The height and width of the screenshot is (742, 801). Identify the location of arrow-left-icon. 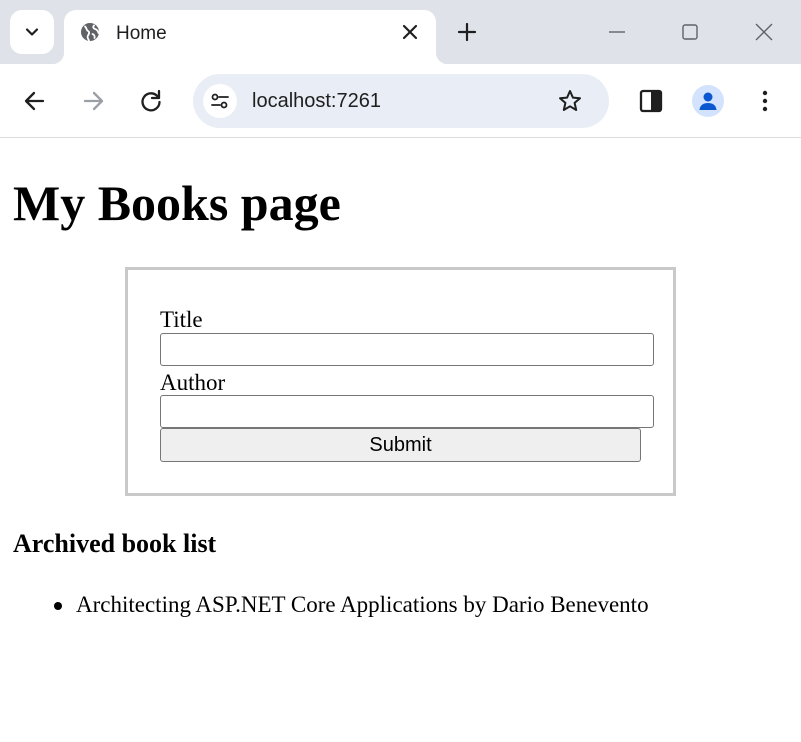
(35, 101).